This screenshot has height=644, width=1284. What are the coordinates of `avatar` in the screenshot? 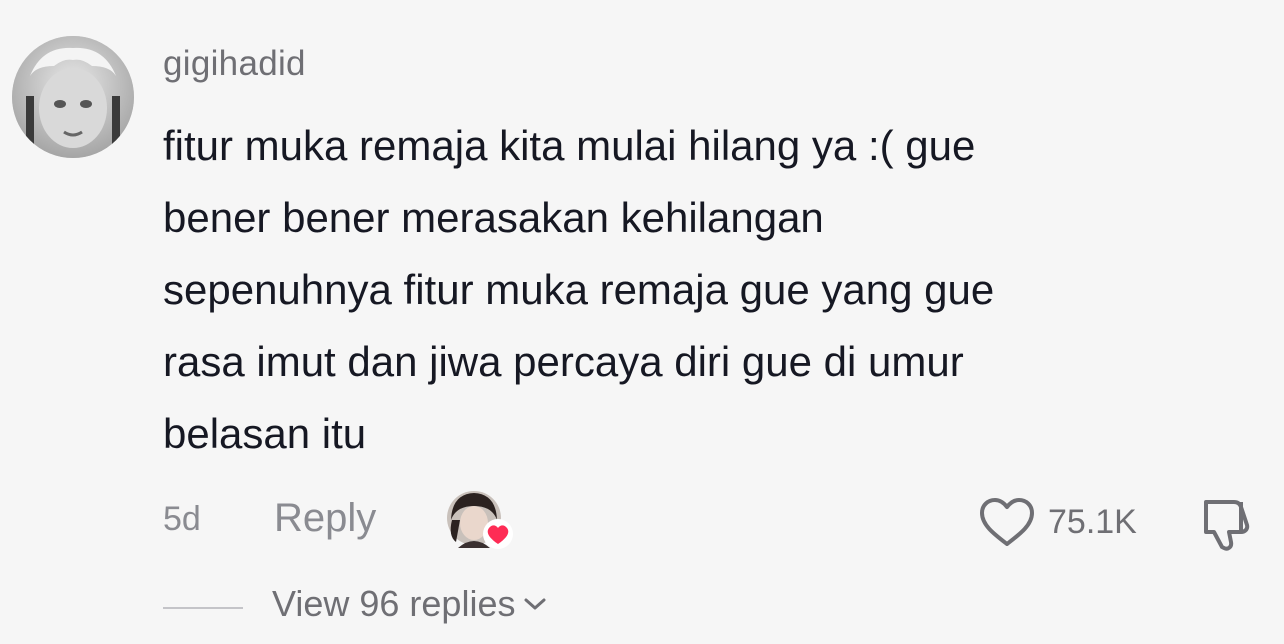 It's located at (73, 97).